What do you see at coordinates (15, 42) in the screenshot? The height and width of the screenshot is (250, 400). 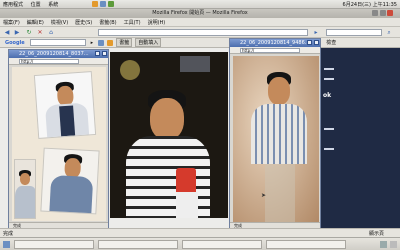 I see `google-logo: Google` at bounding box center [15, 42].